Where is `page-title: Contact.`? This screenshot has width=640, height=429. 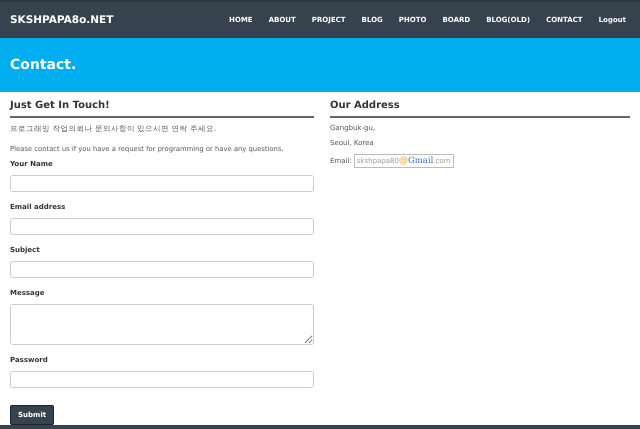
page-title: Contact. is located at coordinates (43, 65).